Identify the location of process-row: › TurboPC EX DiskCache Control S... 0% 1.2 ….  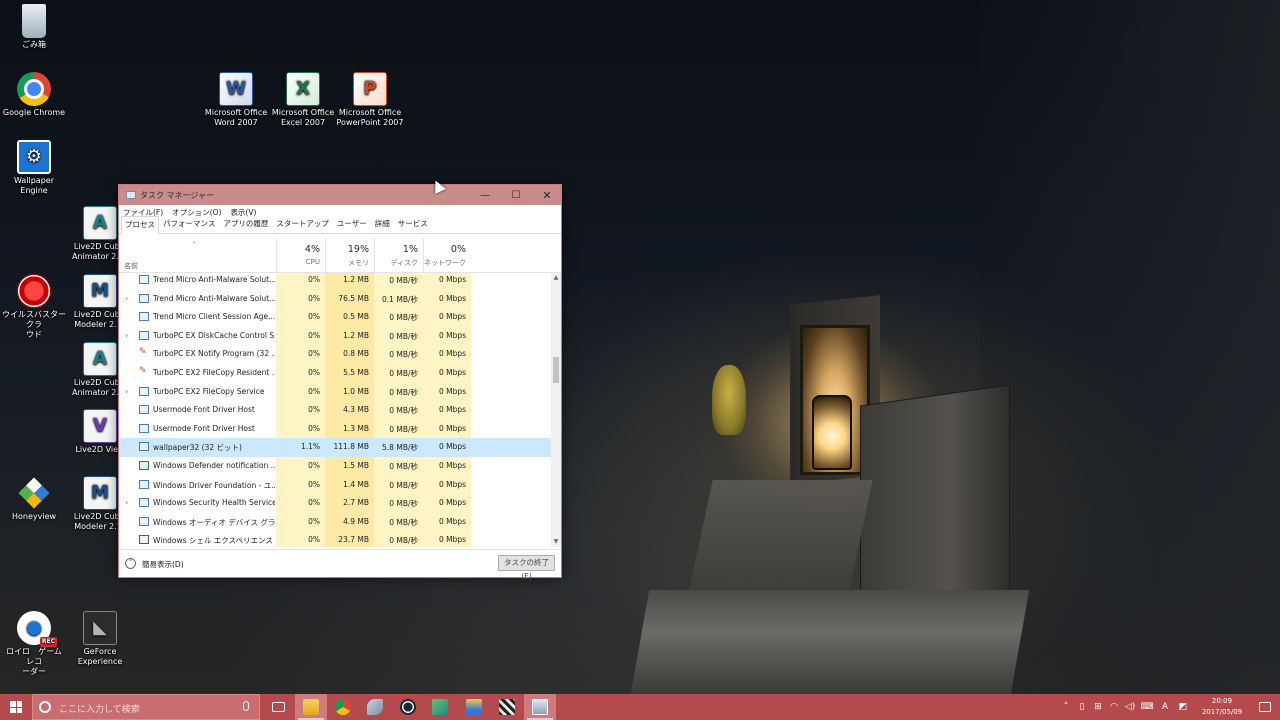
(335, 336).